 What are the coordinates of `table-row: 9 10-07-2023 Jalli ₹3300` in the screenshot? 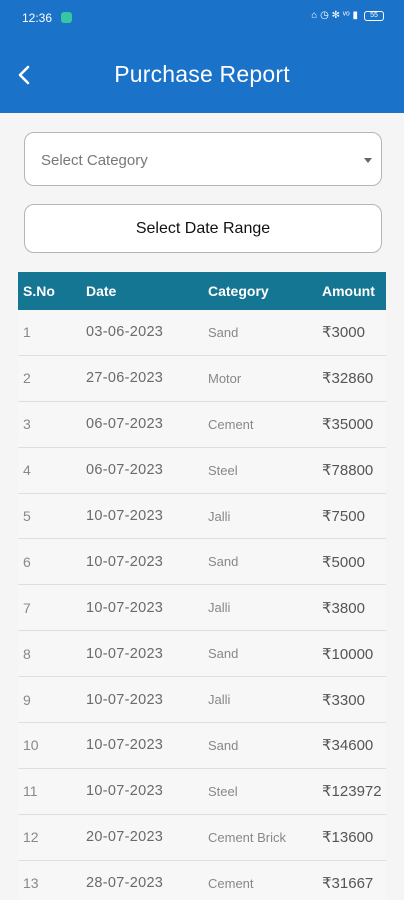 It's located at (202, 700).